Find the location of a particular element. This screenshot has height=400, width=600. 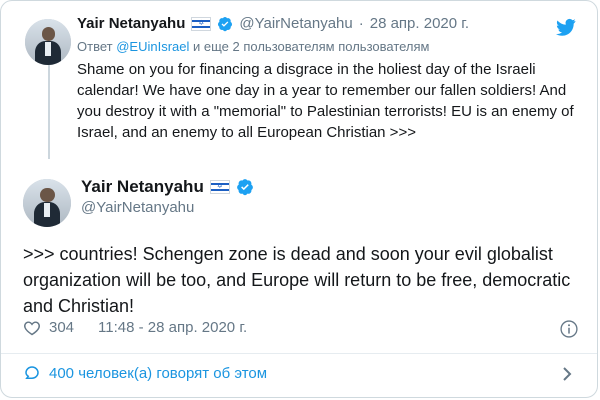

main-author-name: Yair Netanyahu is located at coordinates (142, 187).